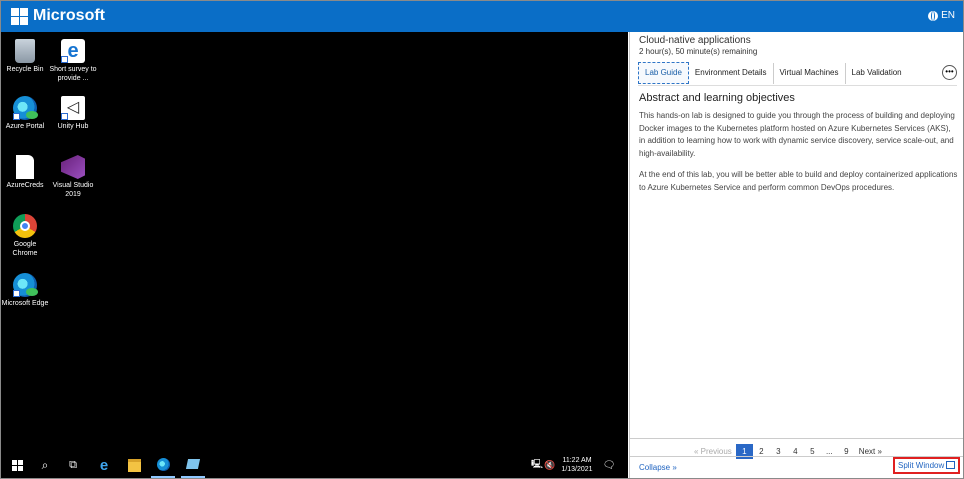 The image size is (964, 479). What do you see at coordinates (921, 465) in the screenshot?
I see `split-window-label: Split Window` at bounding box center [921, 465].